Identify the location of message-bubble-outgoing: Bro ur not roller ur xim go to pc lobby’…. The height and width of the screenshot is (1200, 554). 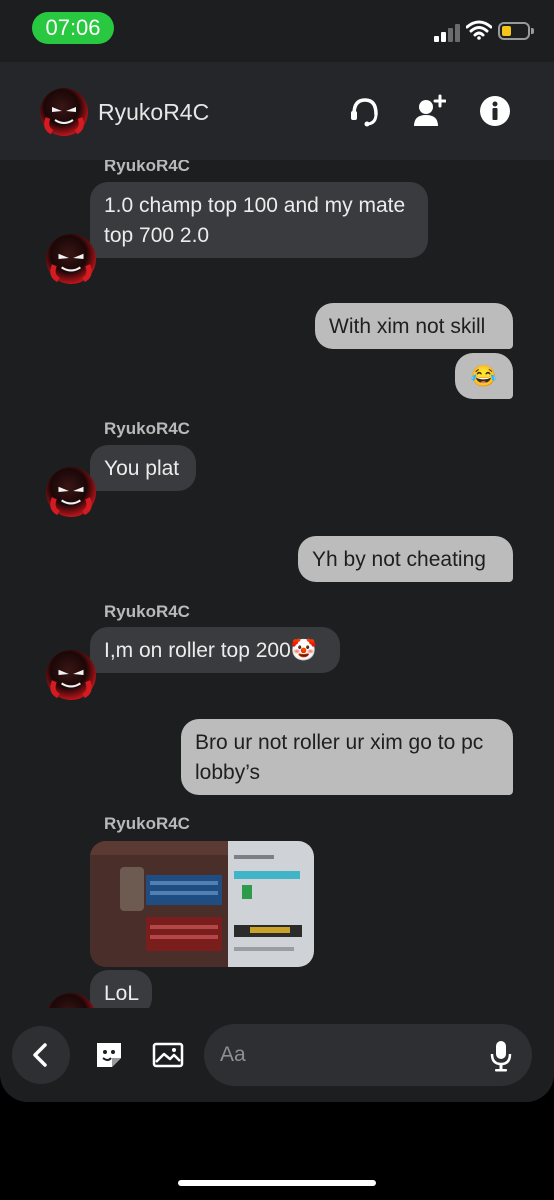
(347, 757).